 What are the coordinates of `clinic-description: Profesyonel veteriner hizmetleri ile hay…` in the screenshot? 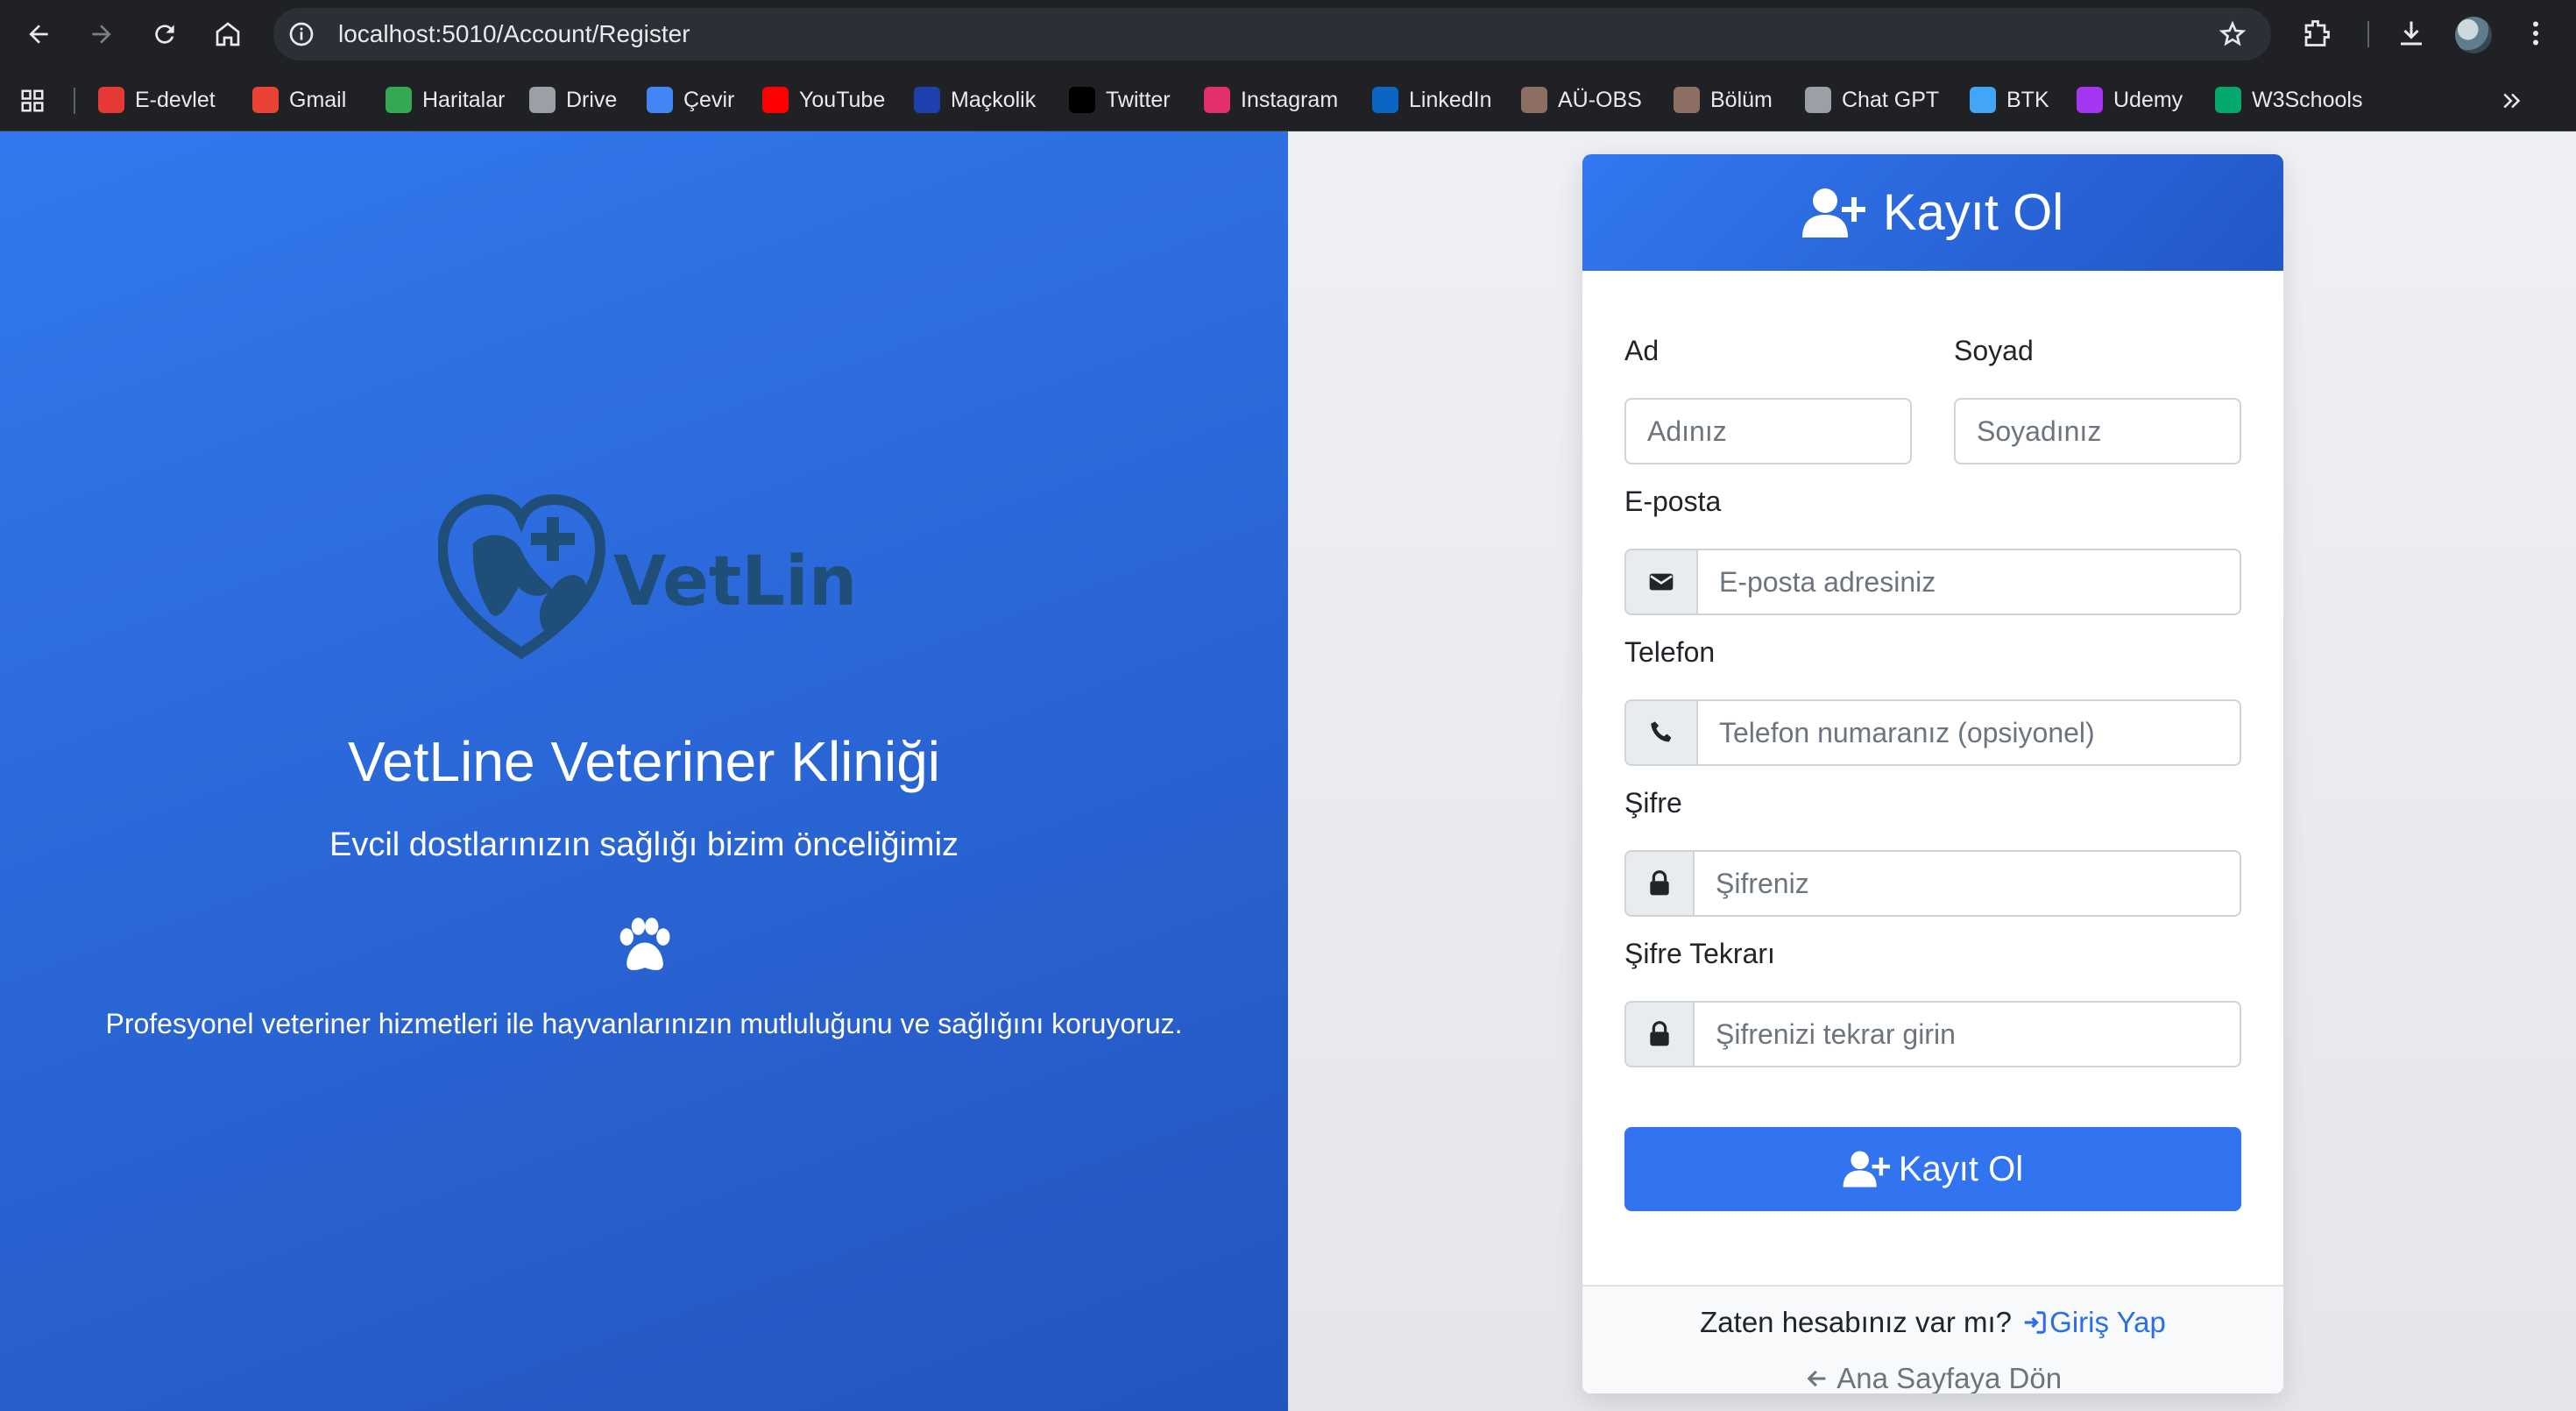 It's located at (644, 1023).